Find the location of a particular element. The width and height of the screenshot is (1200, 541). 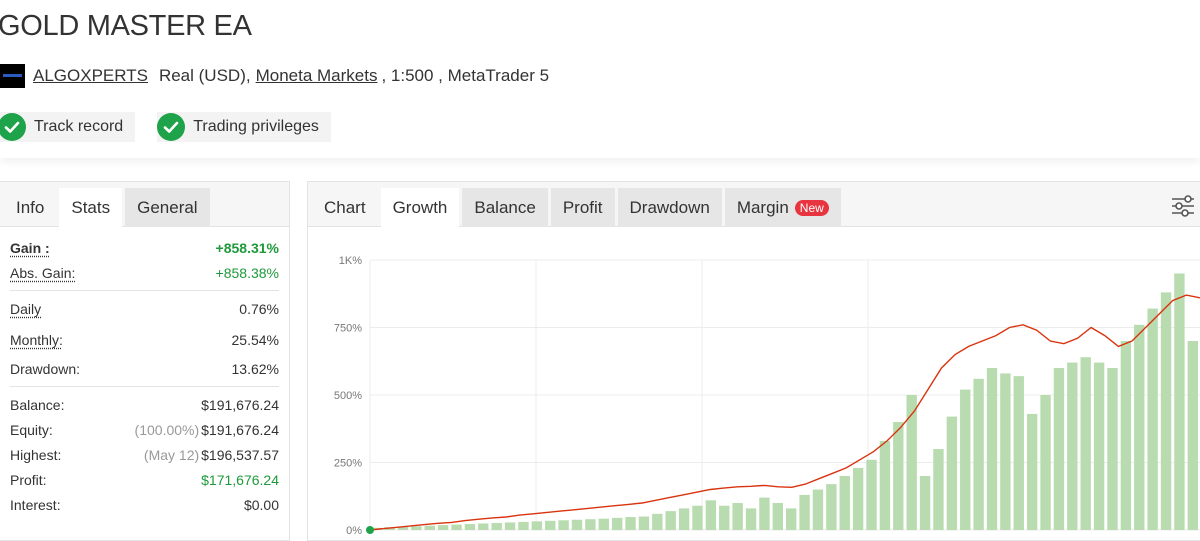

stat-label: Equity: is located at coordinates (31, 429).